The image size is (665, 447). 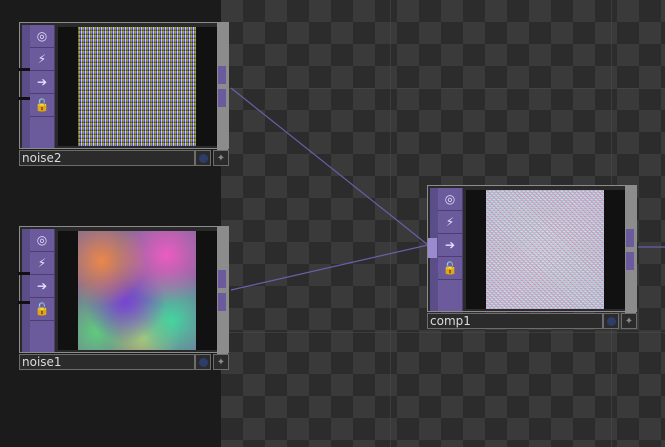 What do you see at coordinates (515, 321) in the screenshot?
I see `node-name-label: comp1` at bounding box center [515, 321].